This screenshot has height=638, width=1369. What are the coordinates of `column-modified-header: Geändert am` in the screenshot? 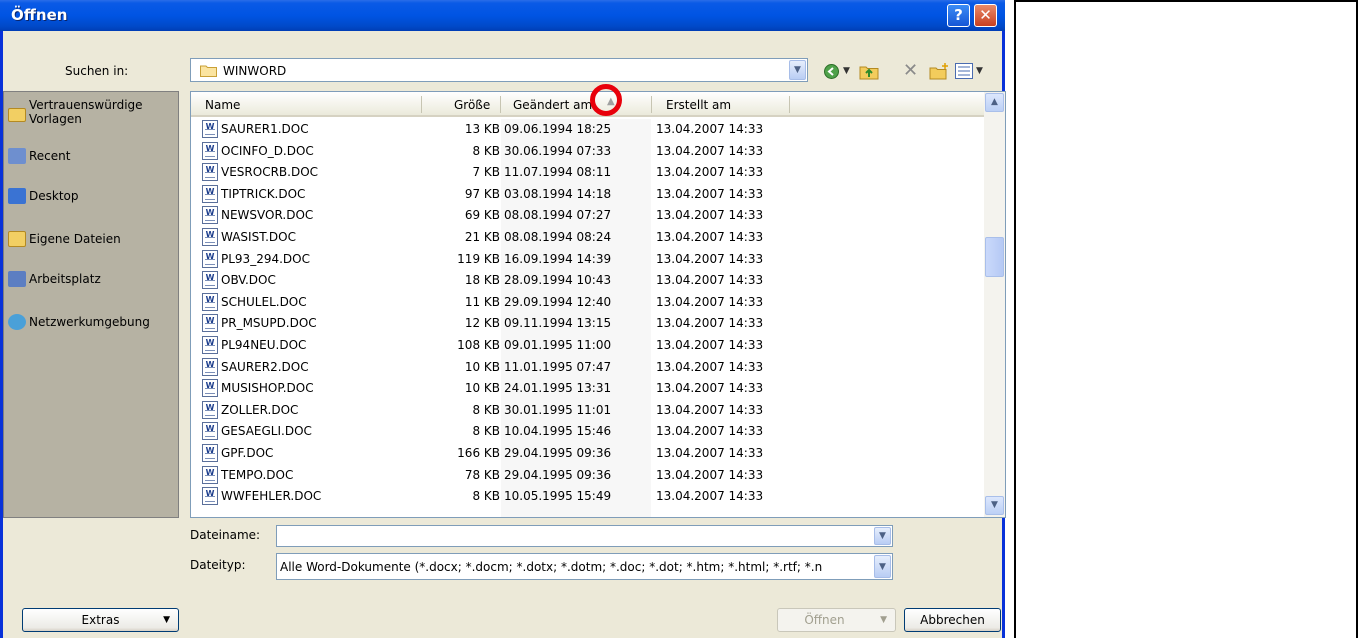 It's located at (552, 105).